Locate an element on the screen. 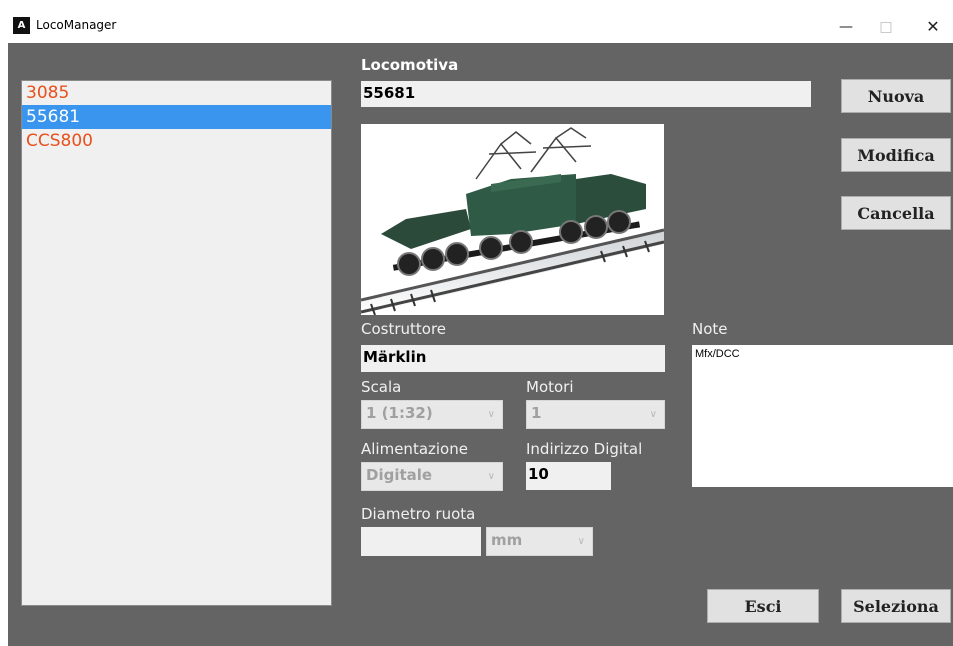 This screenshot has width=953, height=646. nuova-button: Nuova is located at coordinates (896, 96).